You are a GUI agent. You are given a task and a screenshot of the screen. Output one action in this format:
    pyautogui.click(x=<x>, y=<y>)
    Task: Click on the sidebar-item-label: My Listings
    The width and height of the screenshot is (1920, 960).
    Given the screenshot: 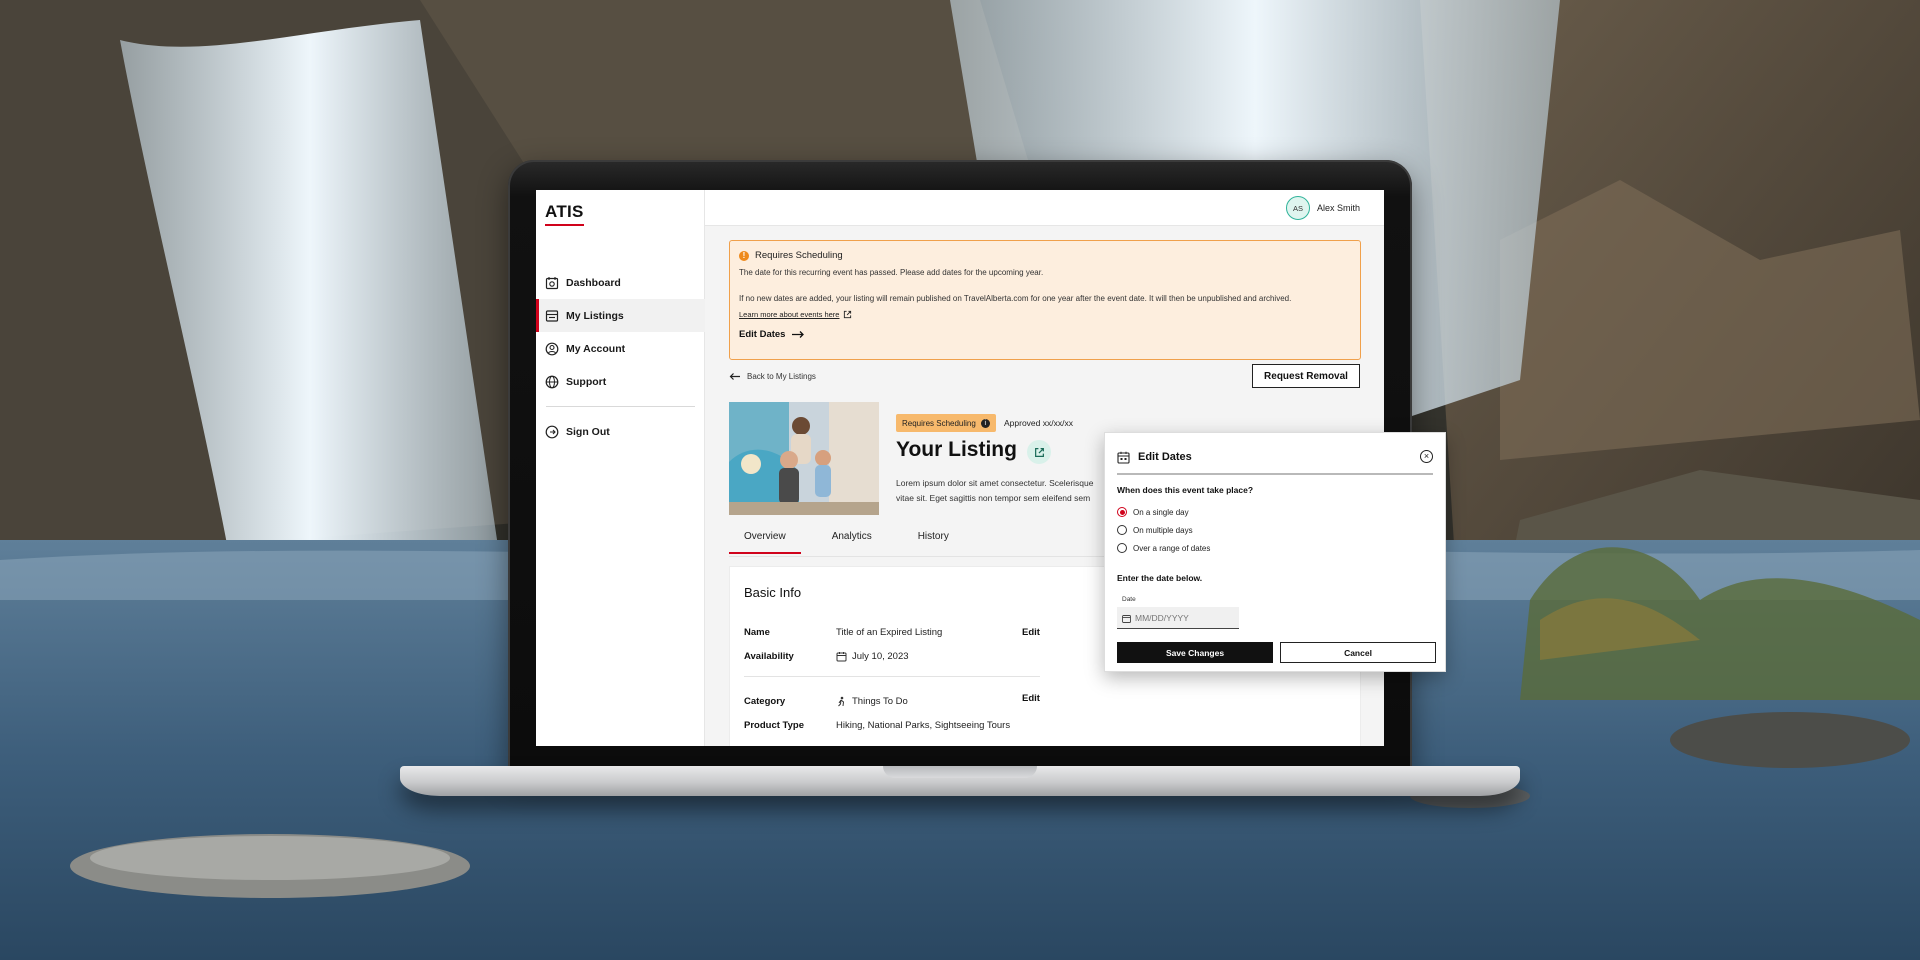 What is the action you would take?
    pyautogui.click(x=595, y=315)
    